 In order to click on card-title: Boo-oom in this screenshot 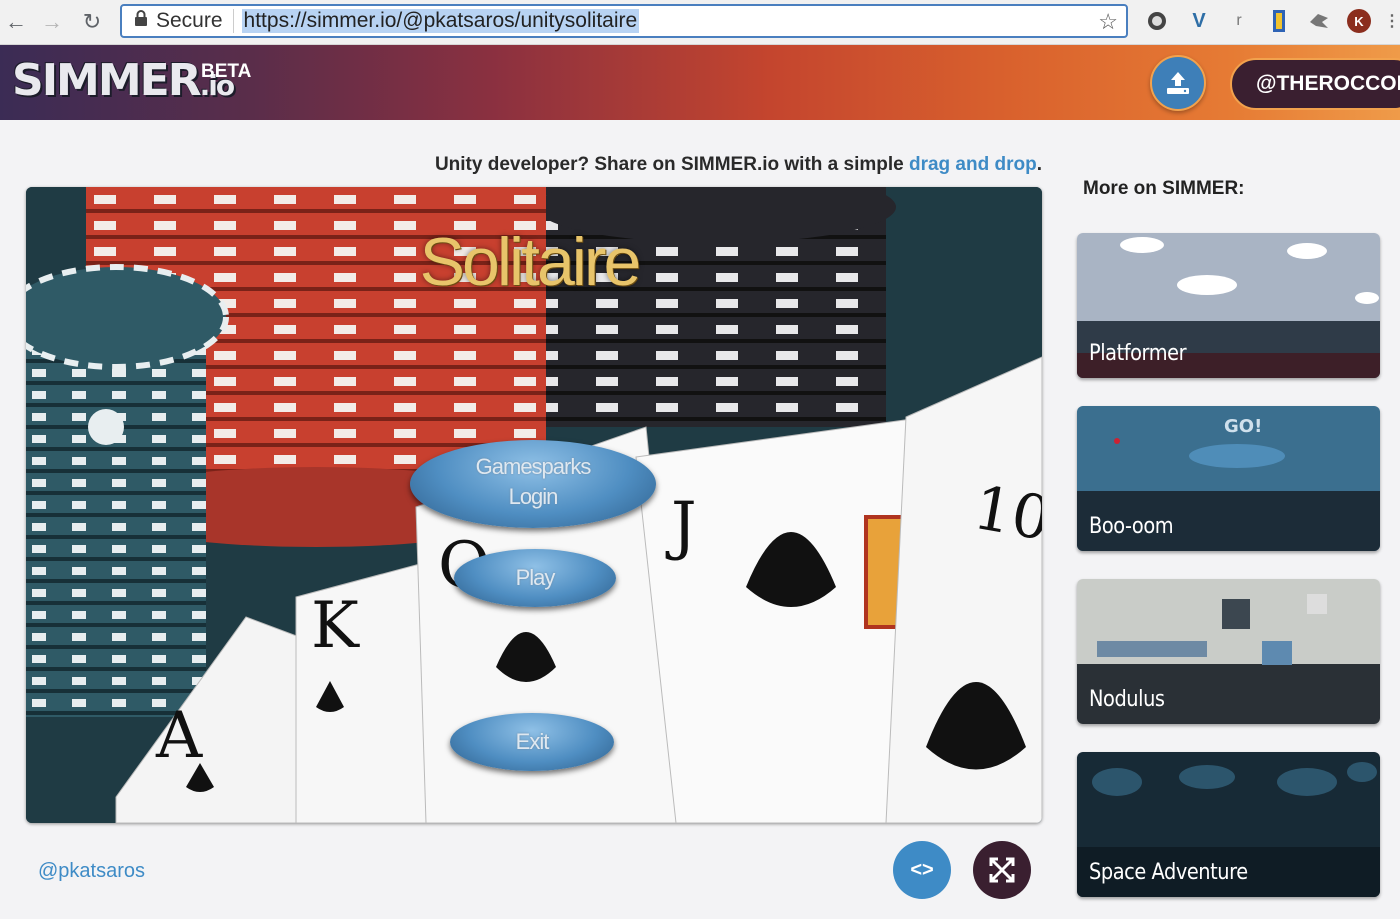, I will do `click(1131, 526)`.